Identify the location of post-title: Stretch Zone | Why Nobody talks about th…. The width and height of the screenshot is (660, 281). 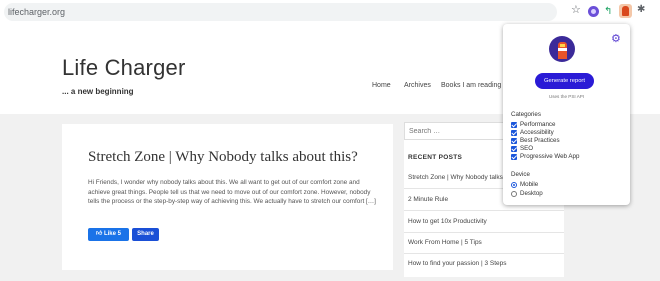
(223, 157).